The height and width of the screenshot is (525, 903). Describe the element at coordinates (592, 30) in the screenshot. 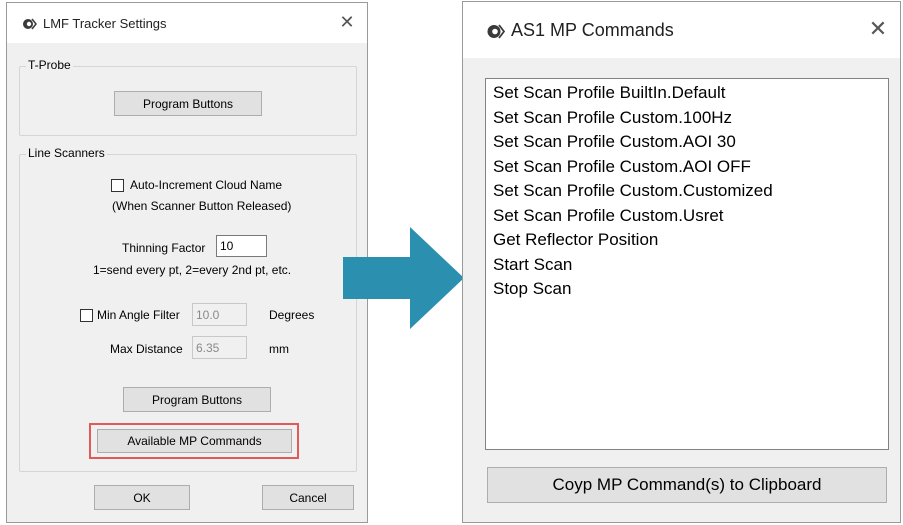

I see `commands-window-title: AS1 MP Commands` at that location.